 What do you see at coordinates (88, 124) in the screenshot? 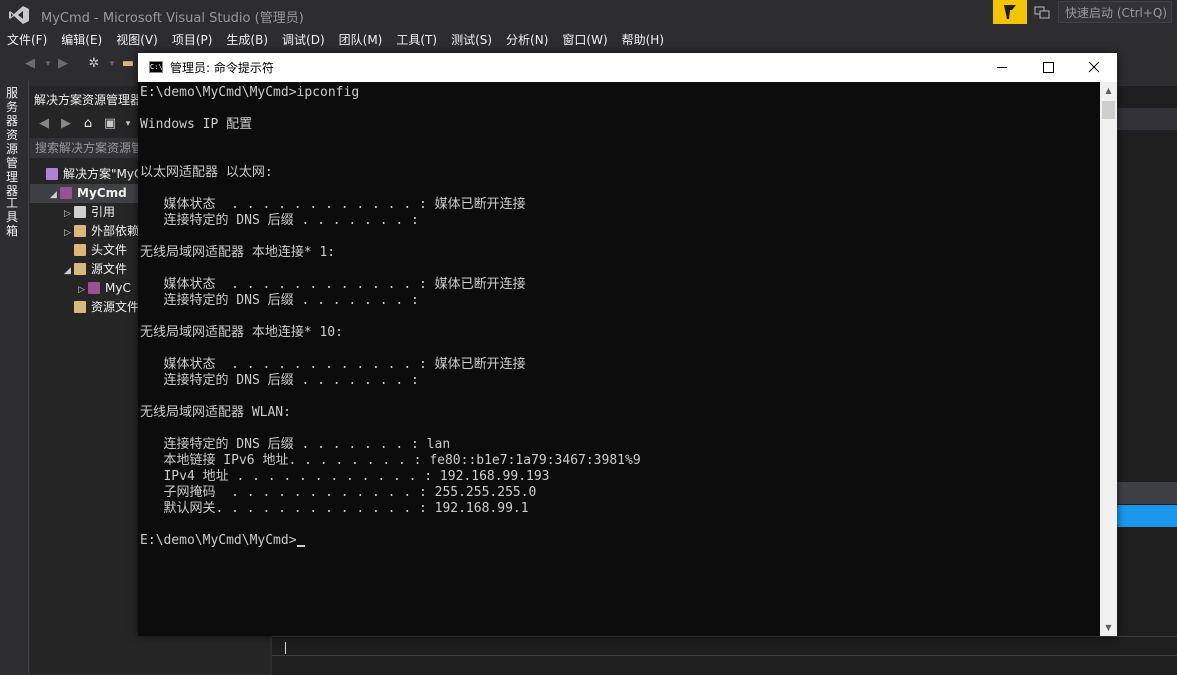
I see `home-icon: ⌂` at bounding box center [88, 124].